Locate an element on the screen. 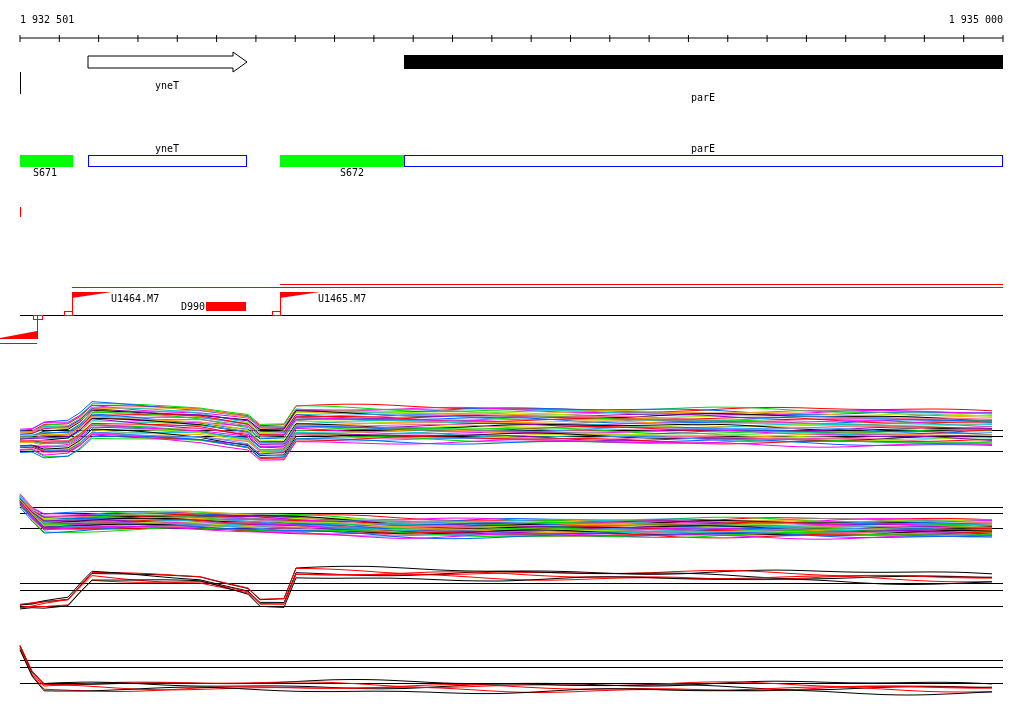  terminator-label: D990 is located at coordinates (193, 306).